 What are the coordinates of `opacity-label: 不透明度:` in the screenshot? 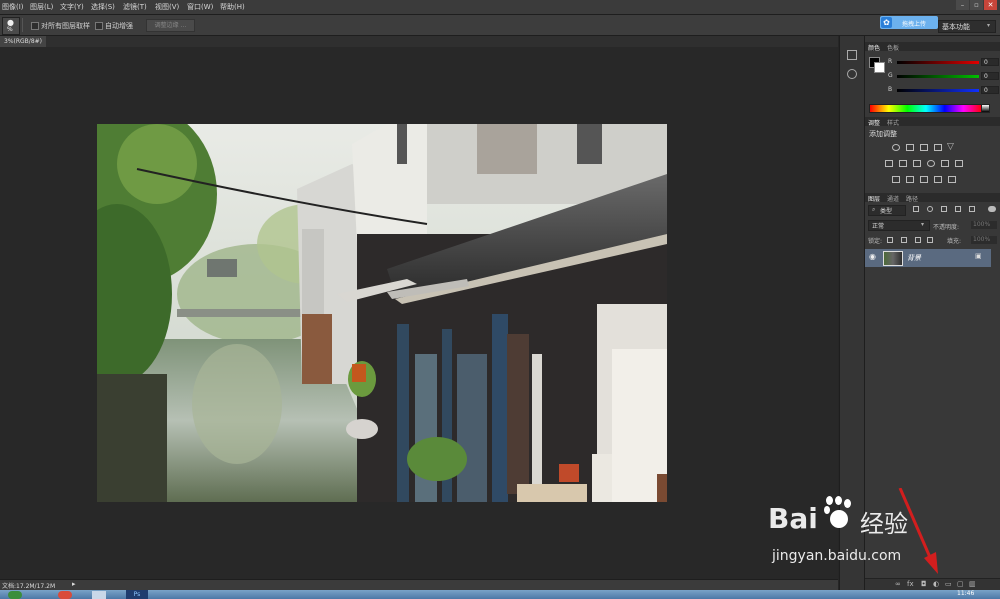 It's located at (946, 227).